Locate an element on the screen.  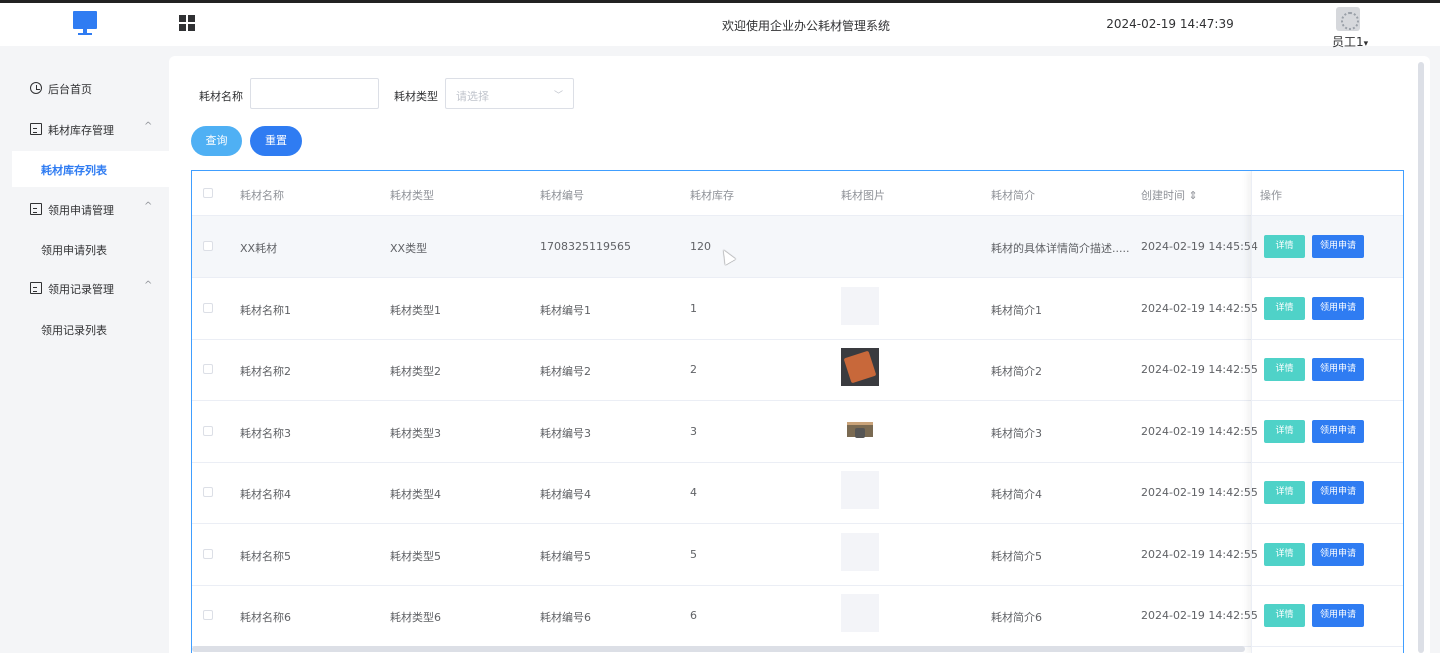
sidebar-item-label: 耗材库存管理 is located at coordinates (81, 130).